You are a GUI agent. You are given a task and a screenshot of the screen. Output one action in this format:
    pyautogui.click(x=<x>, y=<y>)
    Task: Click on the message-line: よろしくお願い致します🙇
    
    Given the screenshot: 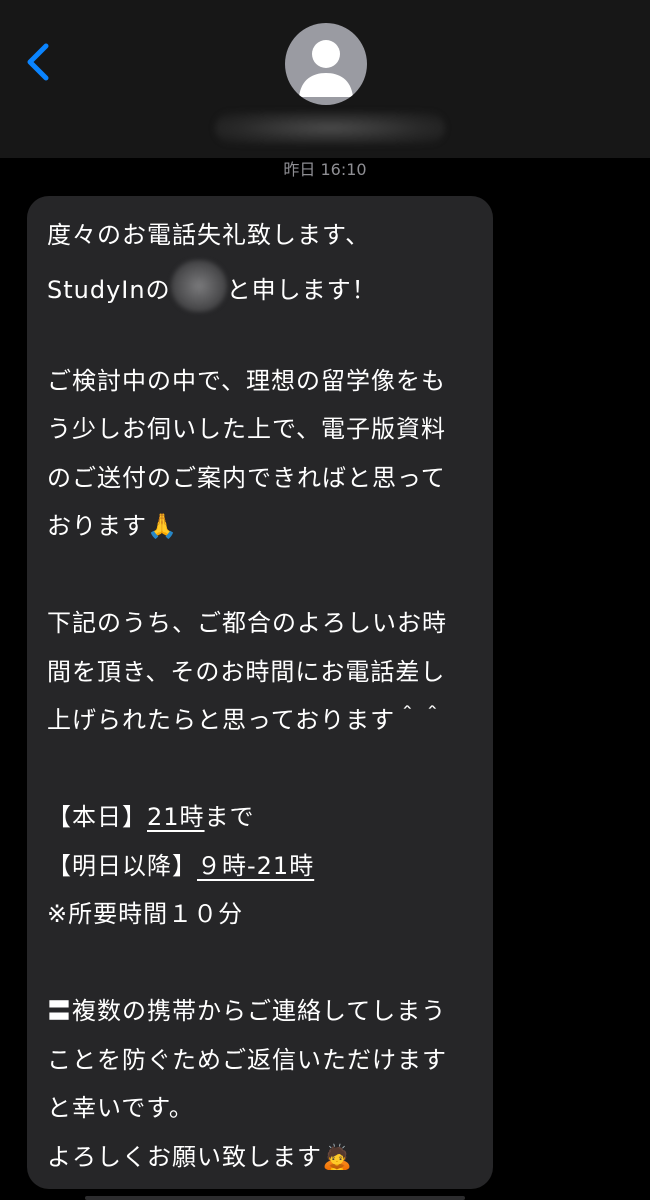 What is the action you would take?
    pyautogui.click(x=267, y=1157)
    